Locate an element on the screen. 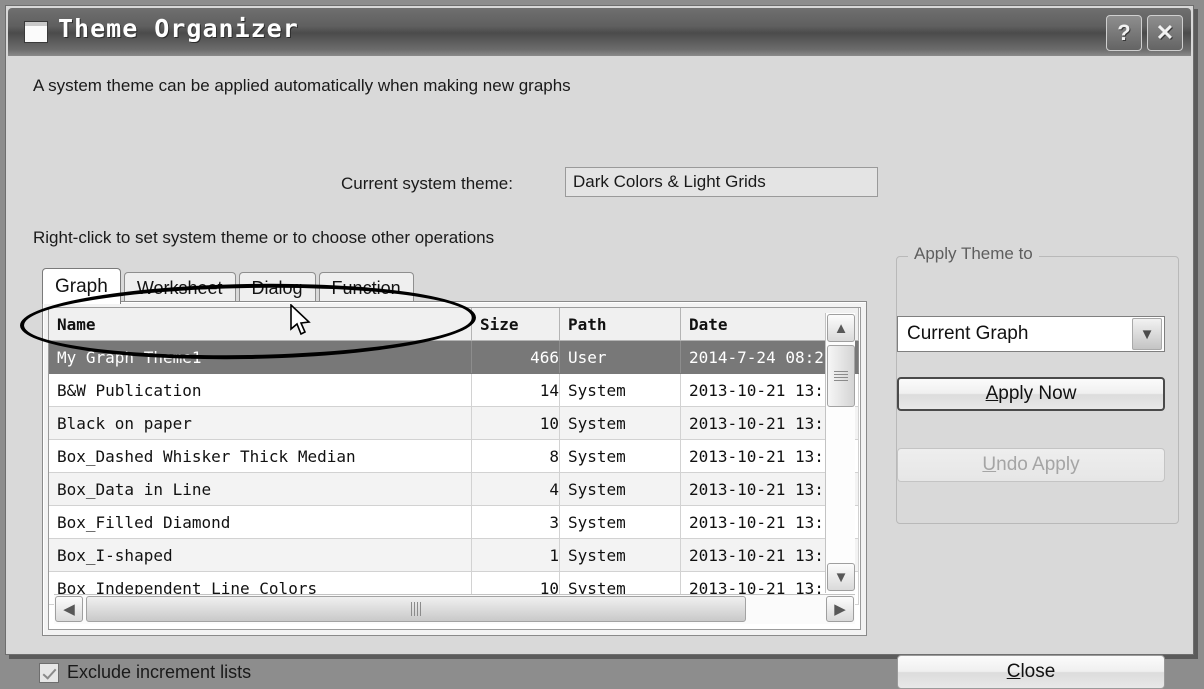  close-button: Close is located at coordinates (1031, 672).